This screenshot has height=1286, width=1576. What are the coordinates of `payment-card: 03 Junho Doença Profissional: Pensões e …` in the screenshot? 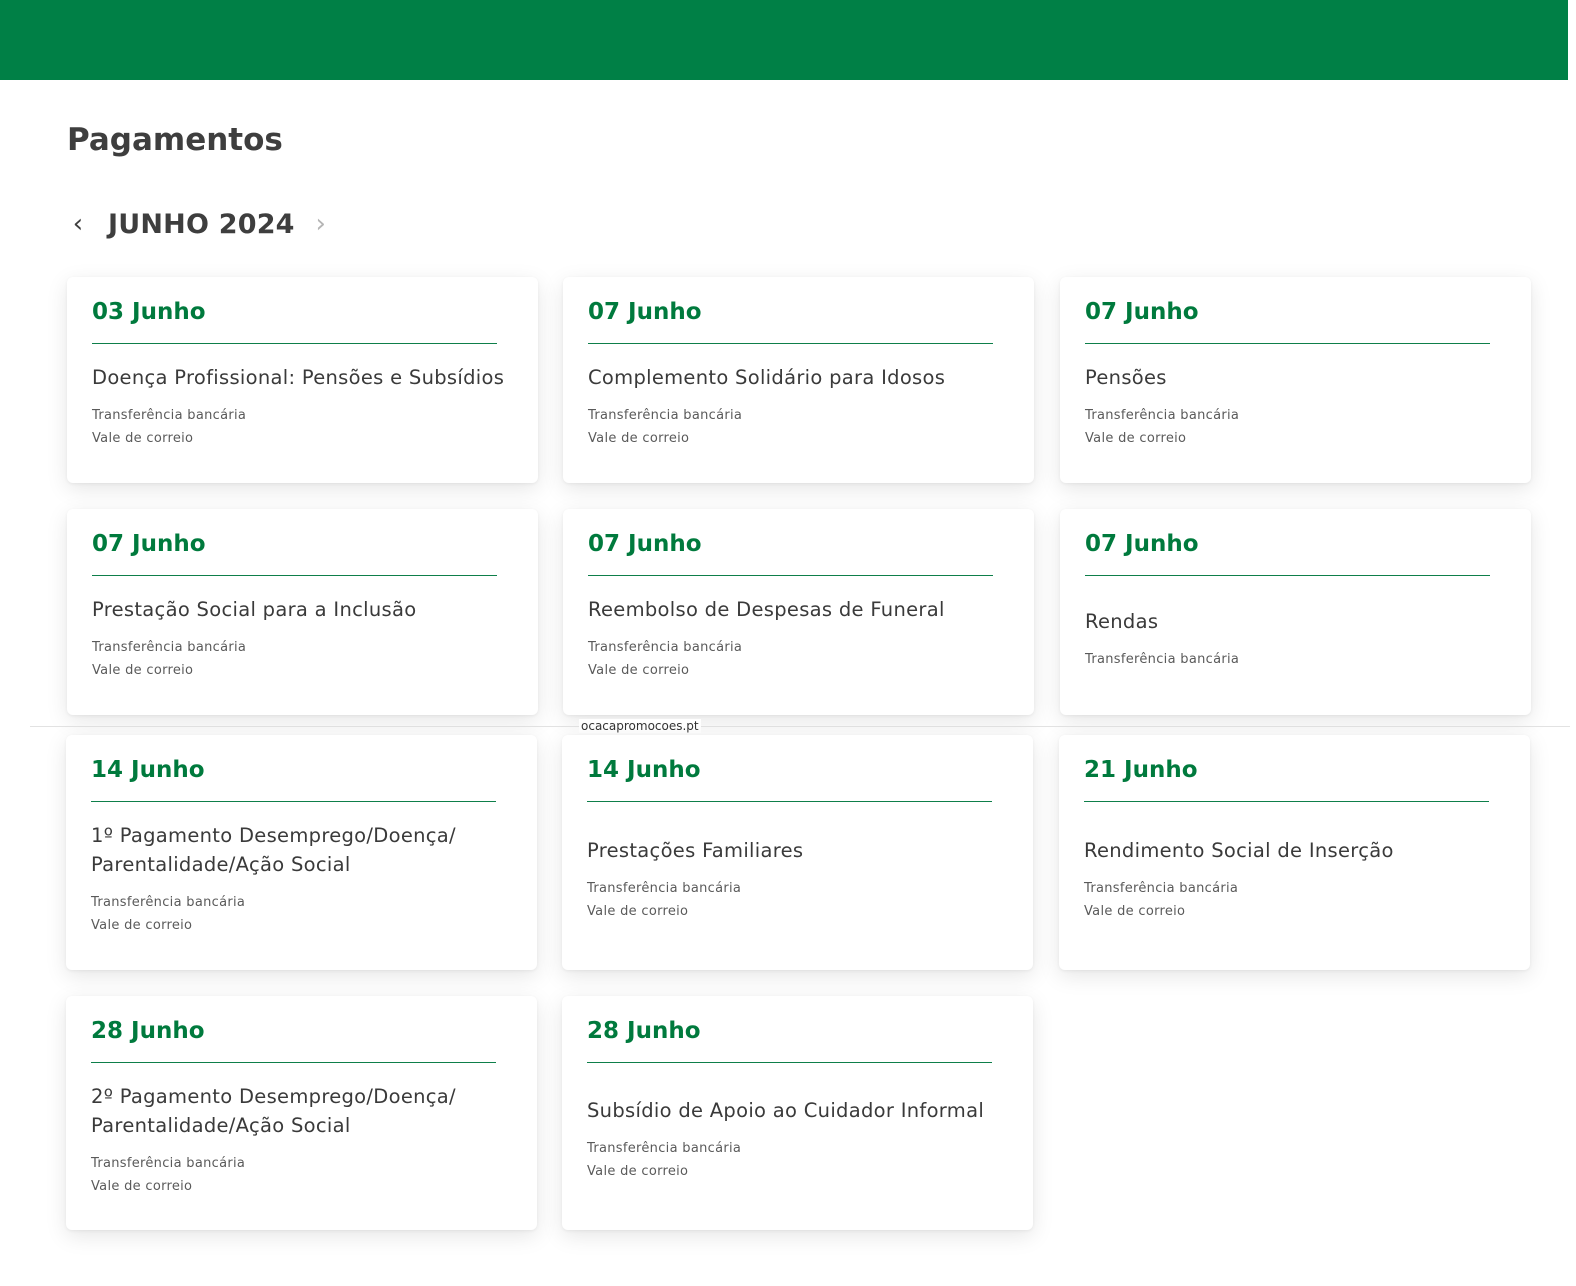 It's located at (302, 380).